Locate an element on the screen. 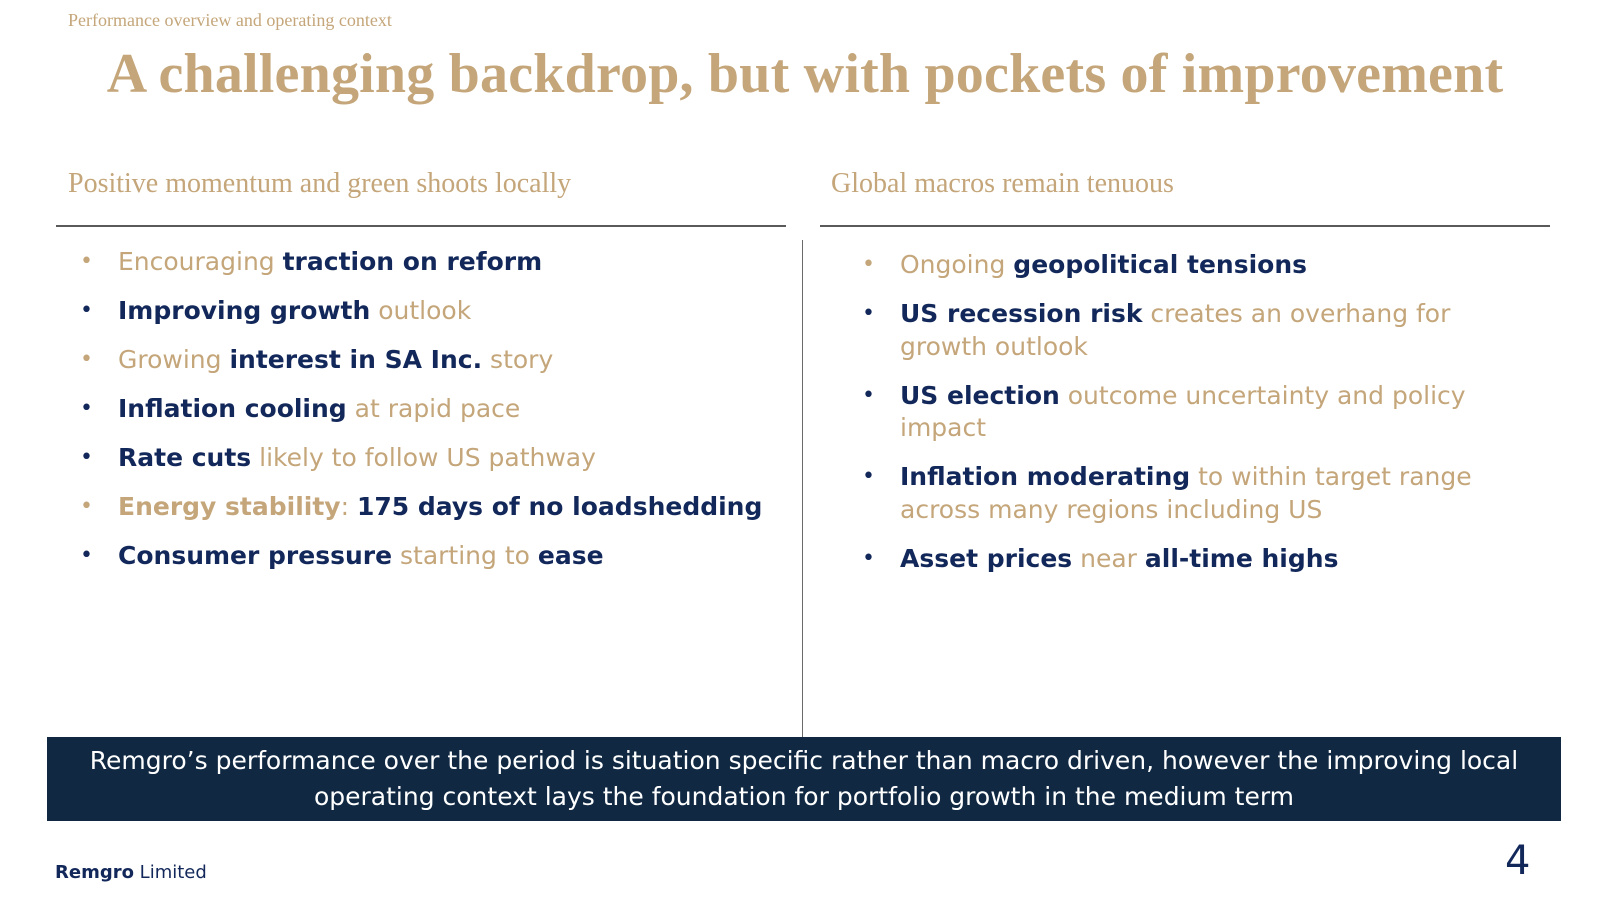 This screenshot has width=1600, height=900. bullet-item: • Rate cuts likely to follow US pathway is located at coordinates (423, 458).